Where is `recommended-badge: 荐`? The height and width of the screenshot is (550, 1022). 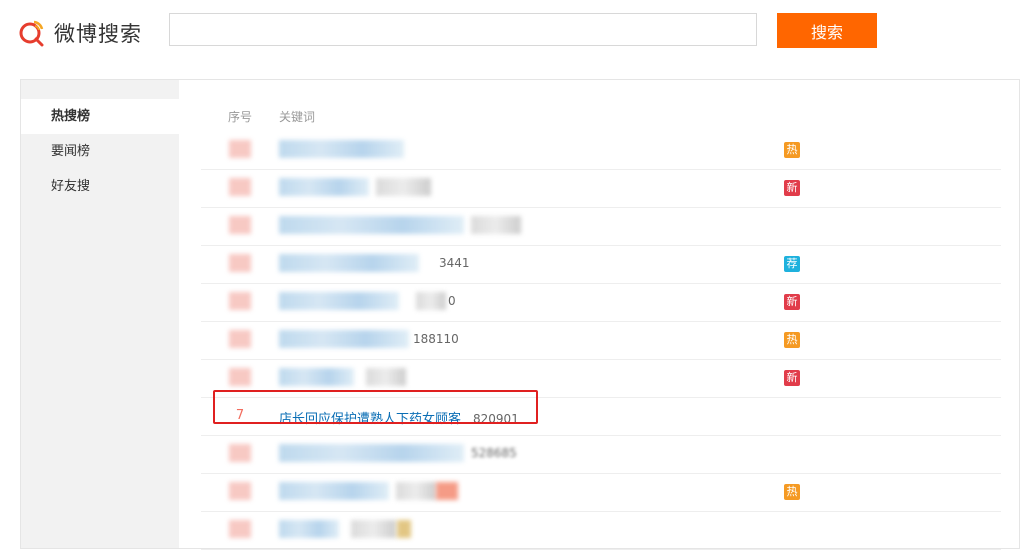 recommended-badge: 荐 is located at coordinates (792, 264).